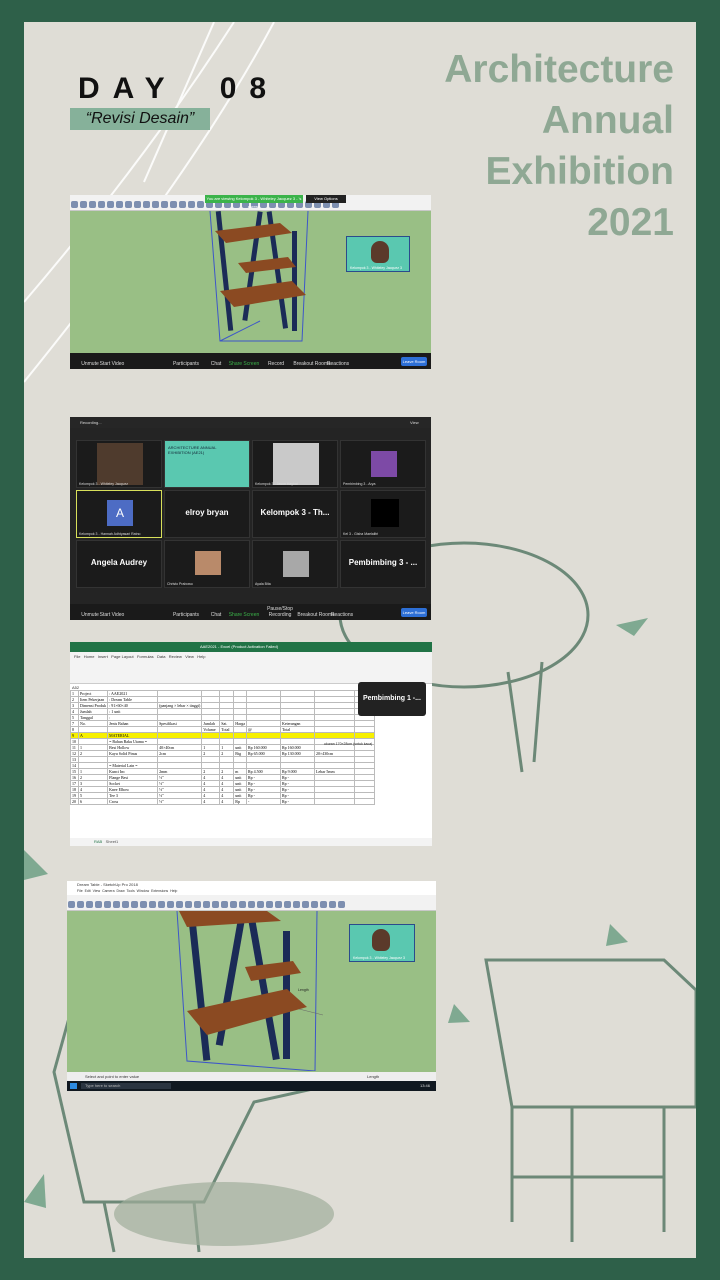 The image size is (720, 1280). What do you see at coordinates (414, 422) in the screenshot?
I see `view-button: View` at bounding box center [414, 422].